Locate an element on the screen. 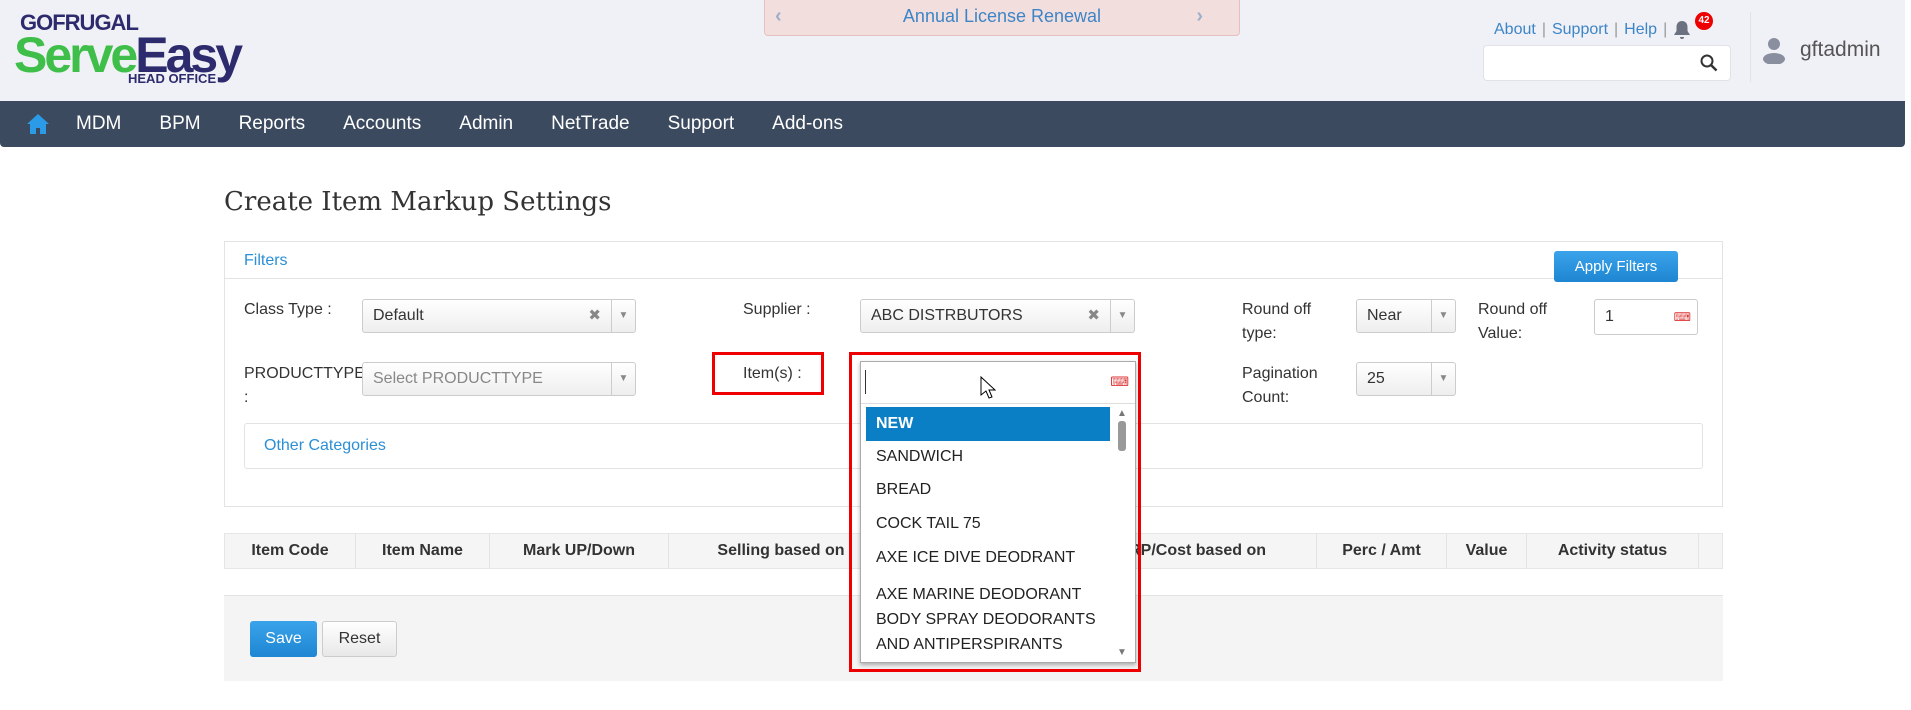 The width and height of the screenshot is (1911, 710). text-cursor is located at coordinates (865, 382).